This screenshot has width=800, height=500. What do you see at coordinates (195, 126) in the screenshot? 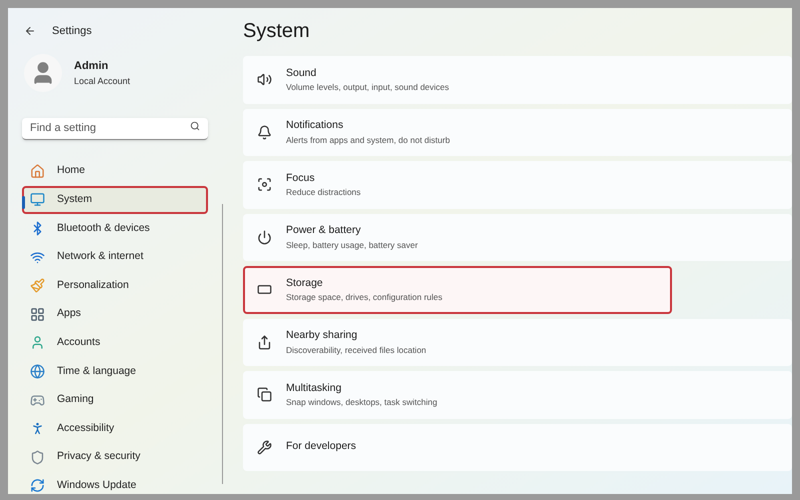
I see `search-icon` at bounding box center [195, 126].